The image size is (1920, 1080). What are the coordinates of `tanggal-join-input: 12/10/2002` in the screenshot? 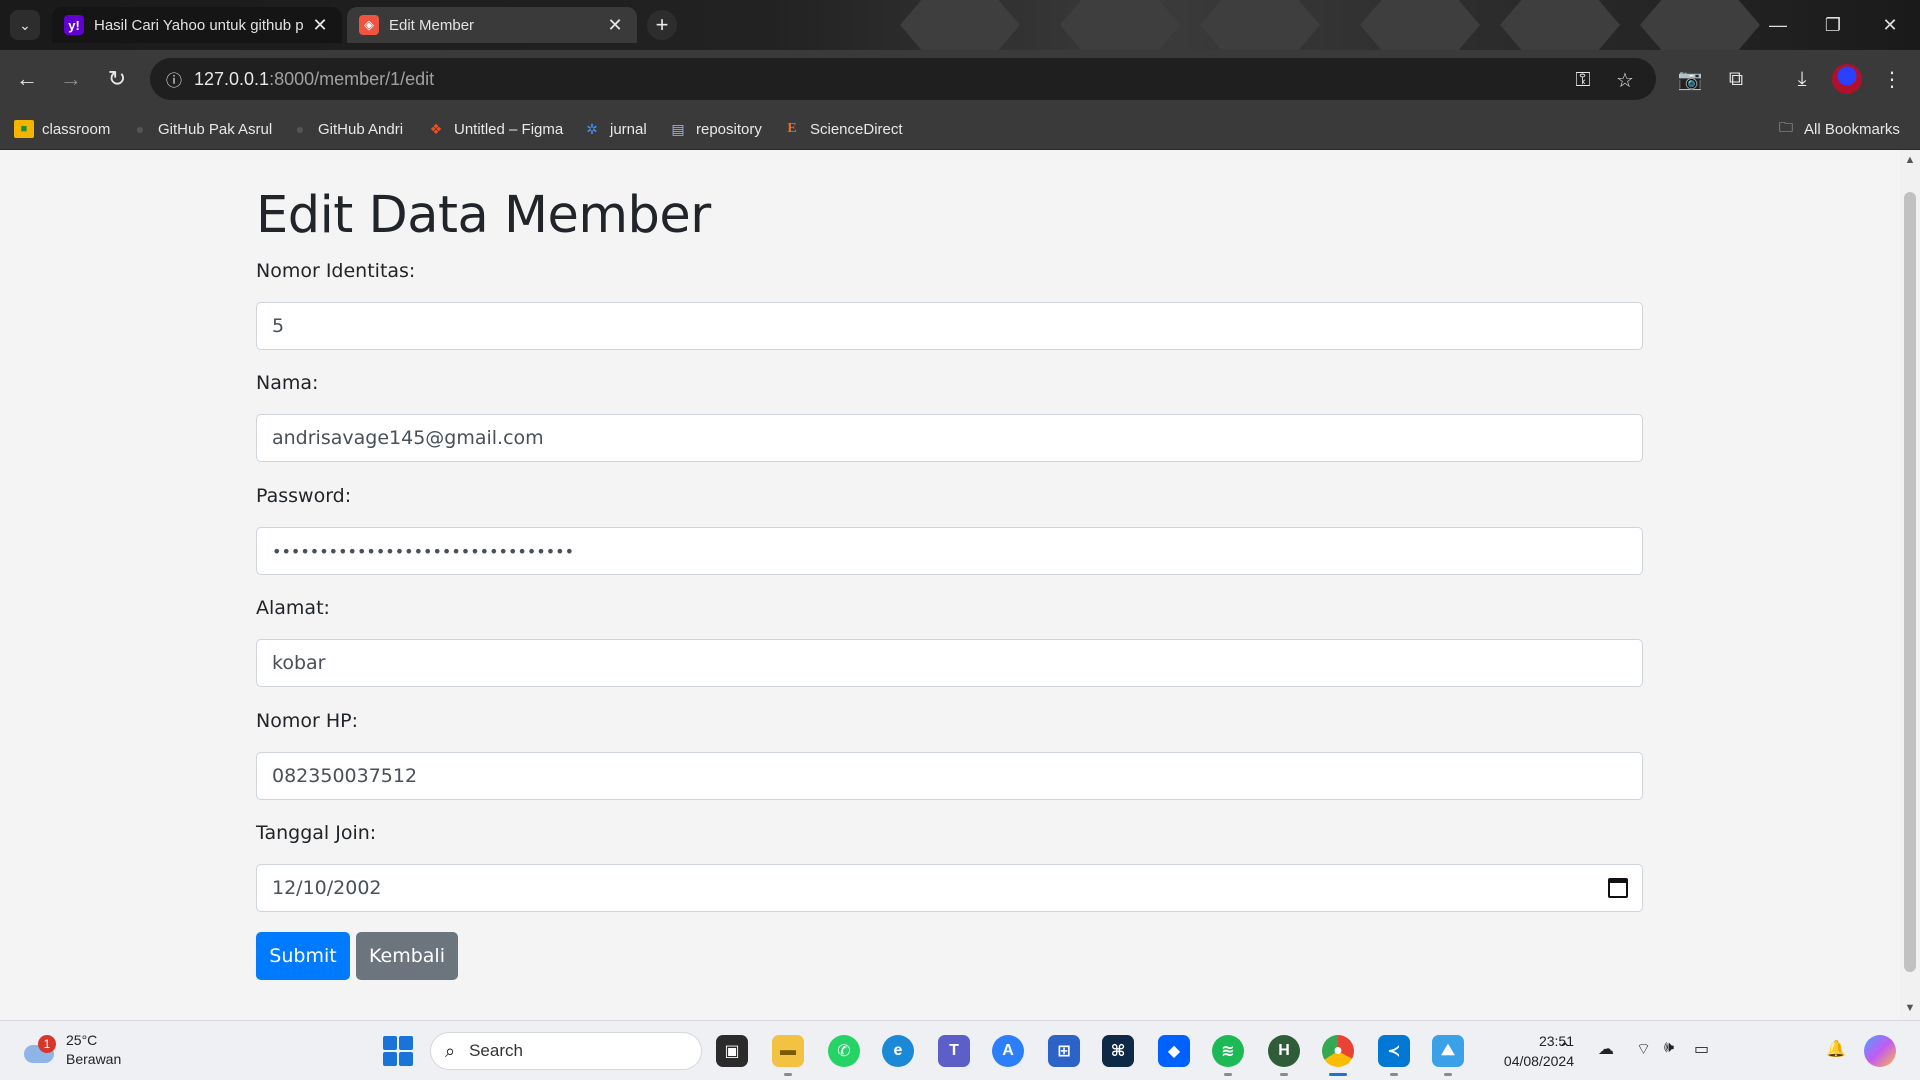 It's located at (949, 888).